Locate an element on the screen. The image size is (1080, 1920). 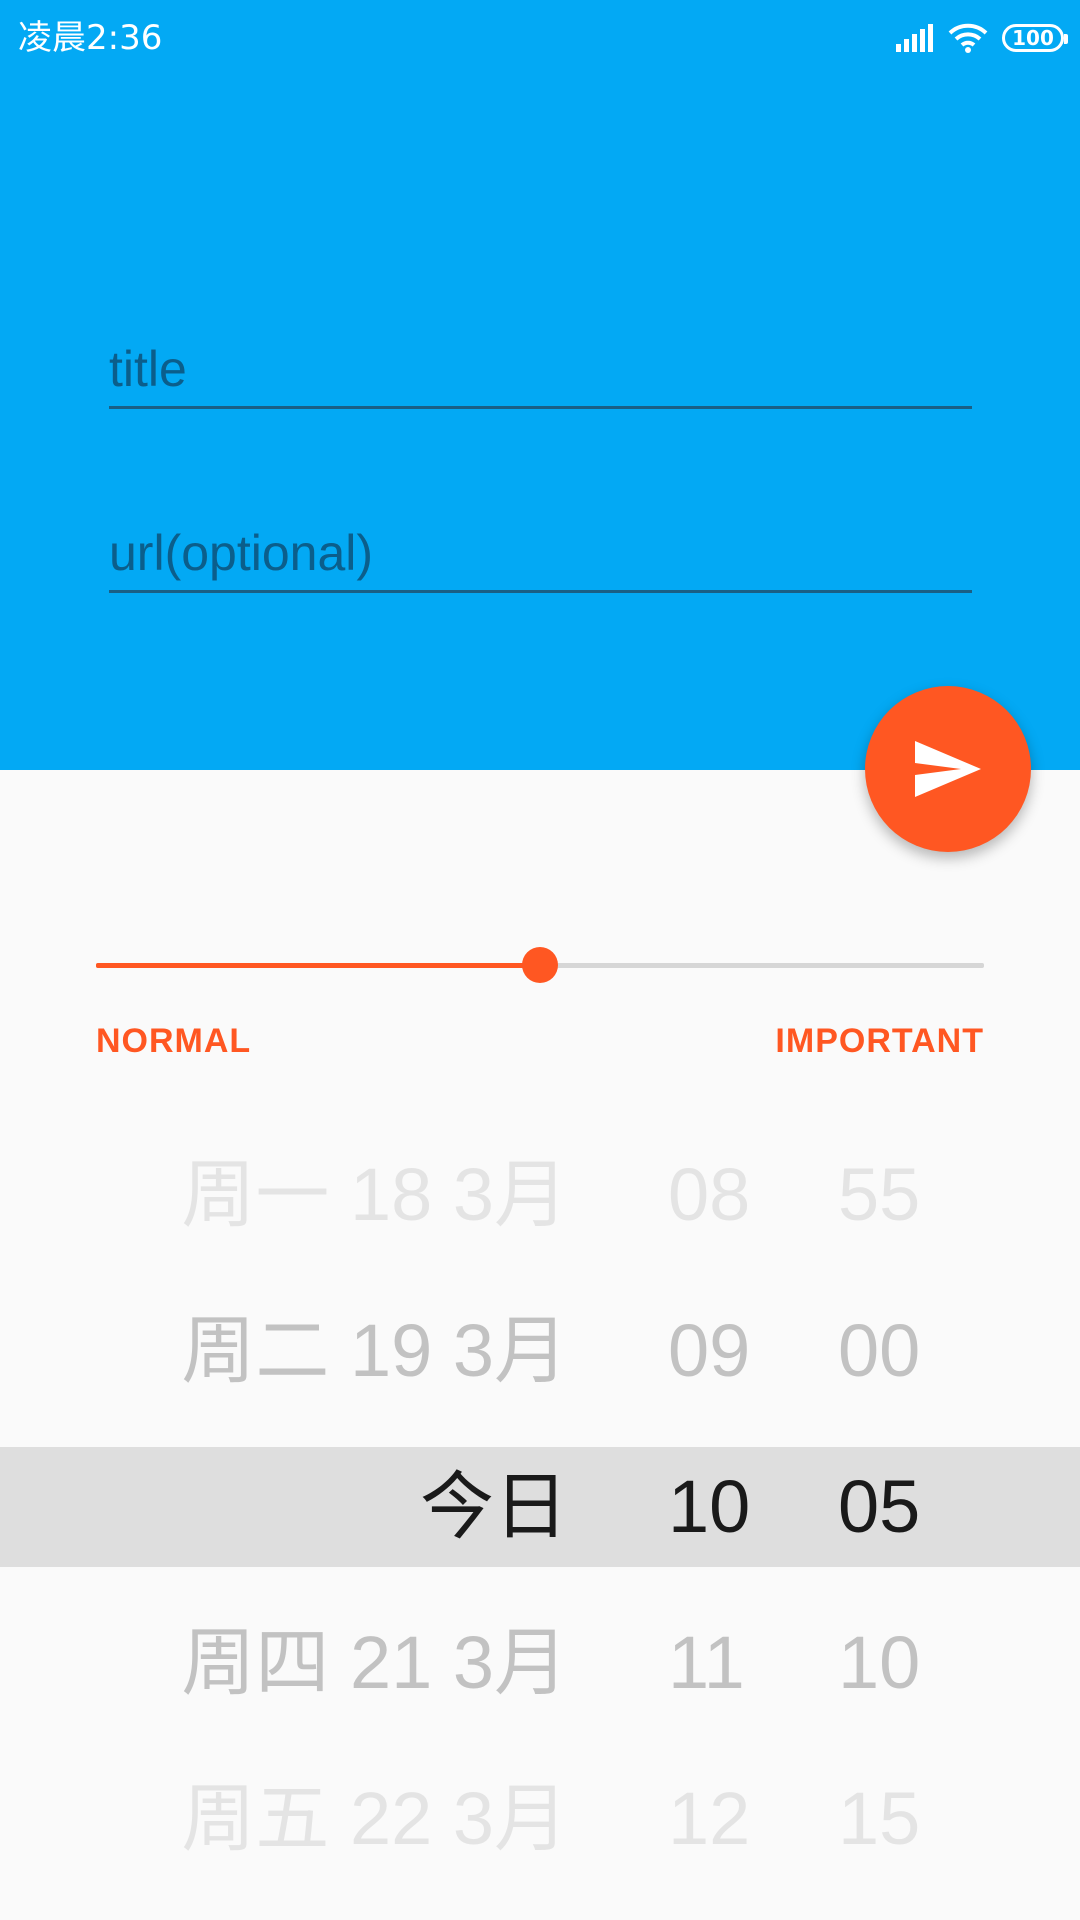
url-field is located at coordinates (540, 558).